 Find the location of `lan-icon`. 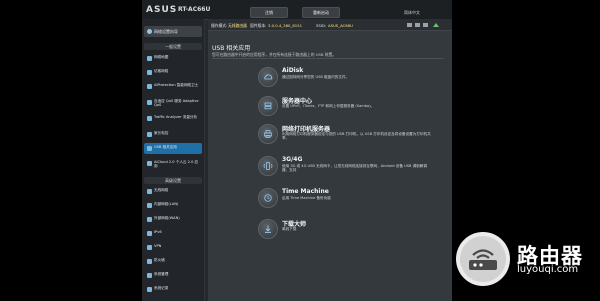

lan-icon is located at coordinates (149, 205).